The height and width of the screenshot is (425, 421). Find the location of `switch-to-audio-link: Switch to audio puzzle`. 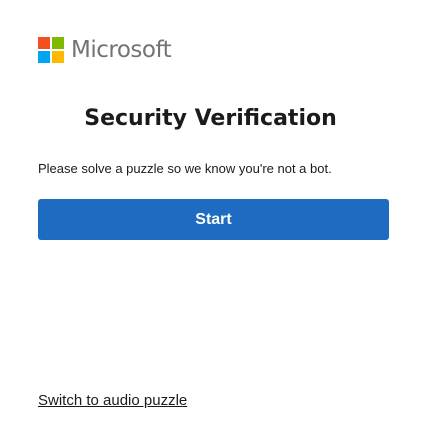

switch-to-audio-link: Switch to audio puzzle is located at coordinates (112, 401).